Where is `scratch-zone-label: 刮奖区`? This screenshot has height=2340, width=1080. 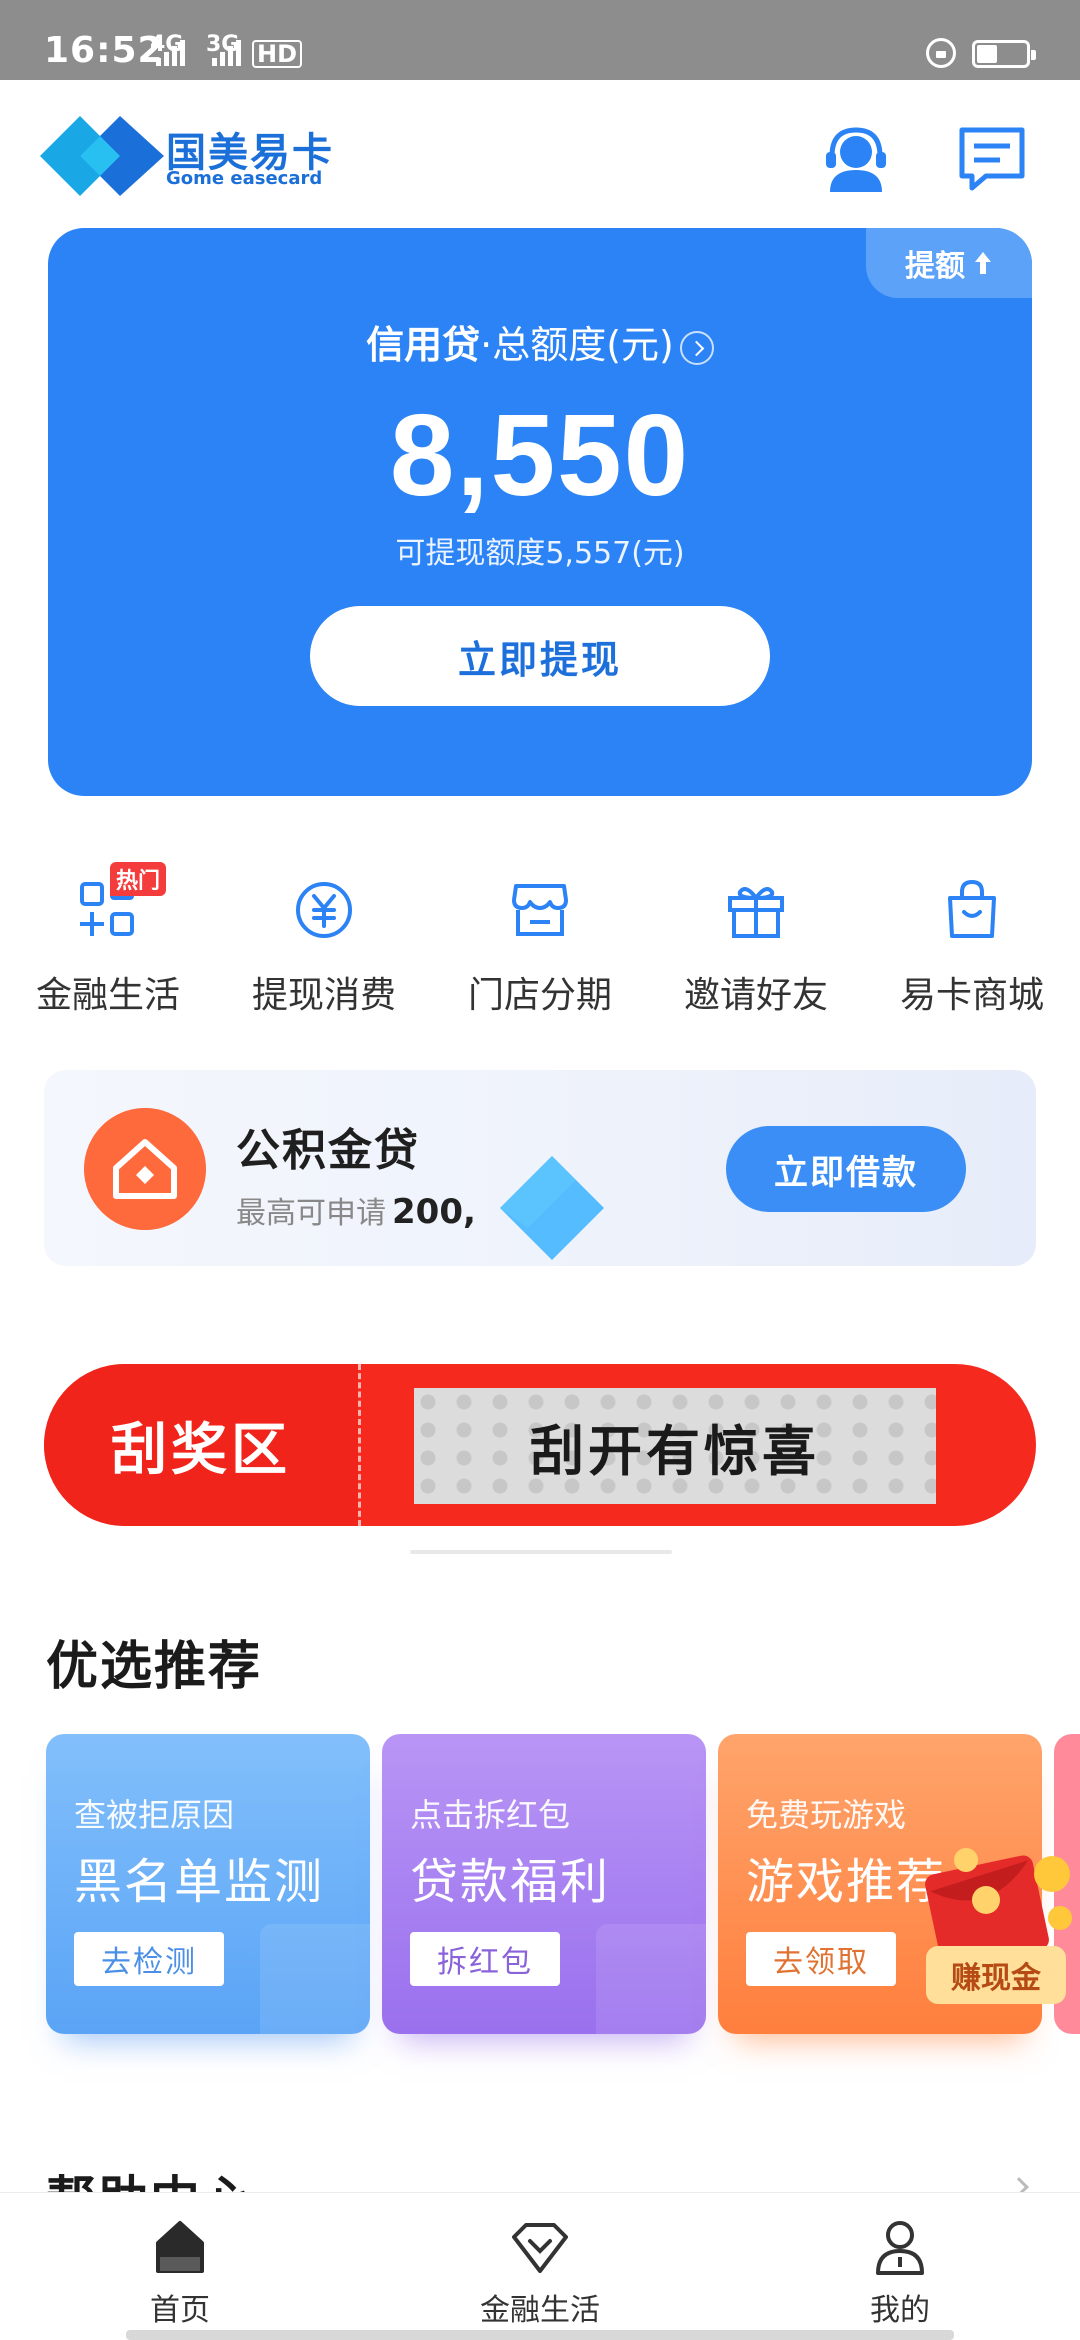
scratch-zone-label: 刮奖区 is located at coordinates (201, 1445).